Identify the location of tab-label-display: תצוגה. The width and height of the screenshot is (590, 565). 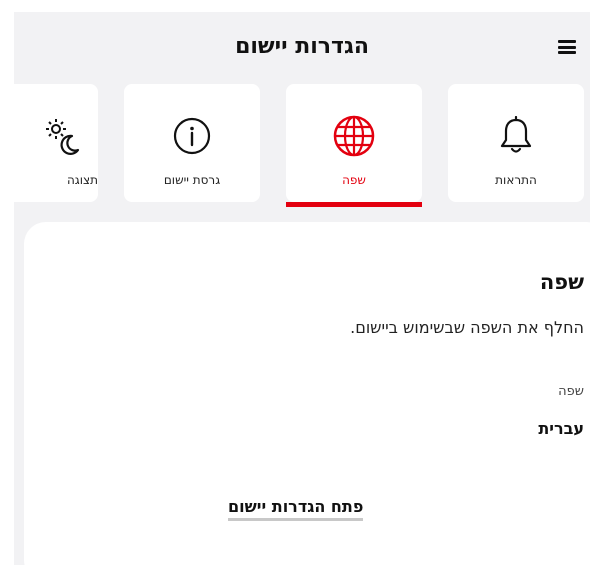
(82, 180).